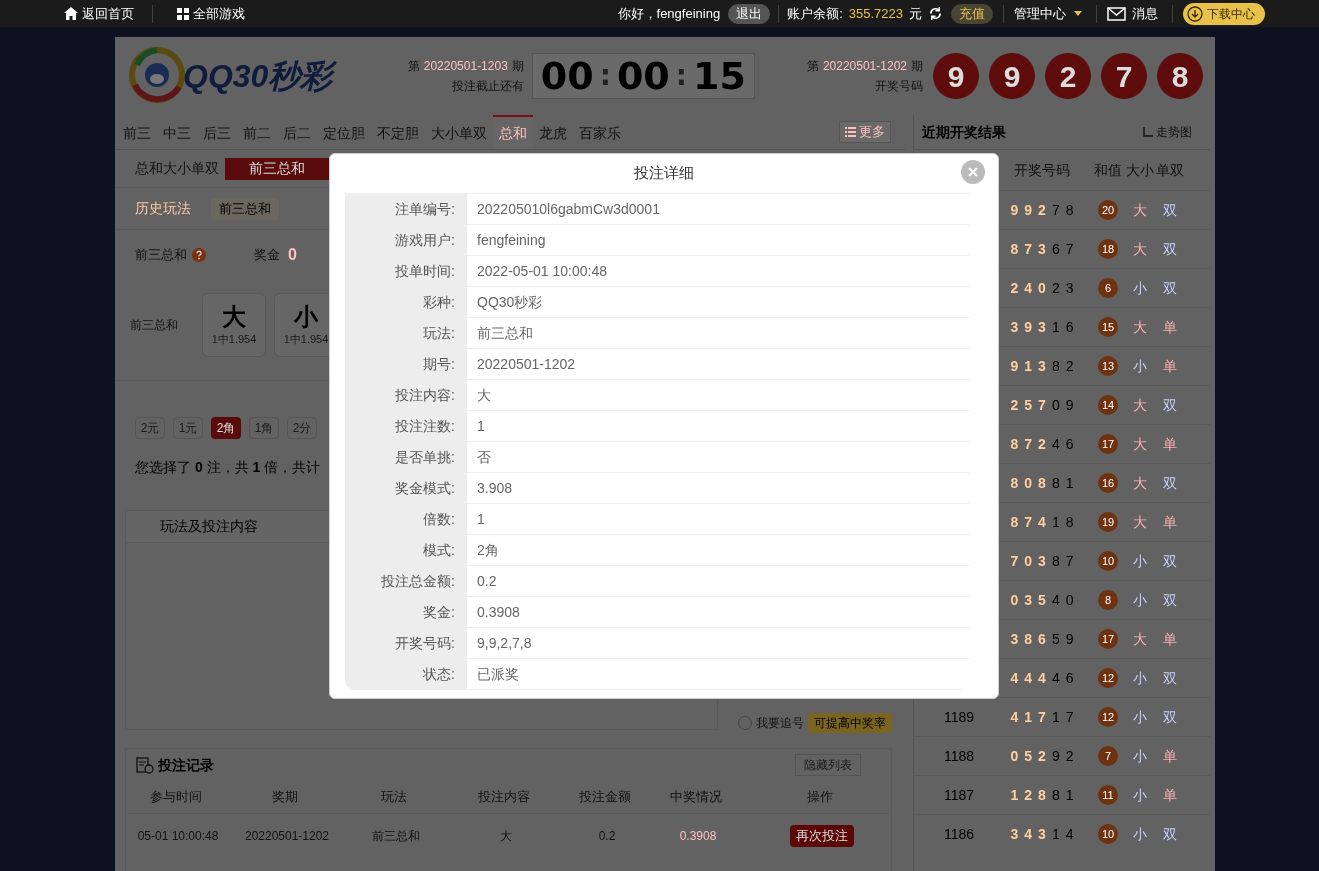  Describe the element at coordinates (1048, 13) in the screenshot. I see `admin-menu: 管理中心` at that location.